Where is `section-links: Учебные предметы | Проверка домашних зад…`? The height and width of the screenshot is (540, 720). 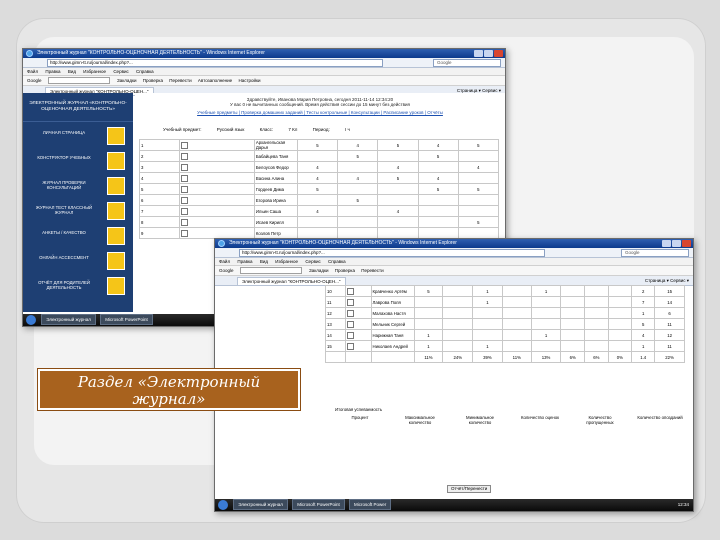
section-links: Учебные предметы | Проверка домашних зад… is located at coordinates (320, 112).